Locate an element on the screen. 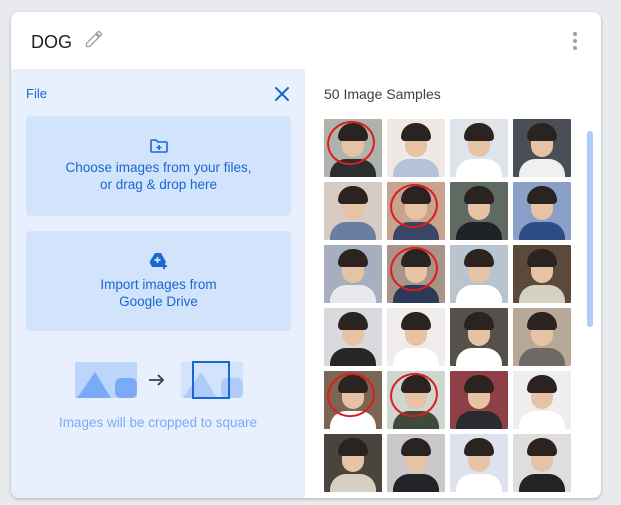 This screenshot has width=621, height=505. drive-tile-line2: Google Drive is located at coordinates (158, 301).